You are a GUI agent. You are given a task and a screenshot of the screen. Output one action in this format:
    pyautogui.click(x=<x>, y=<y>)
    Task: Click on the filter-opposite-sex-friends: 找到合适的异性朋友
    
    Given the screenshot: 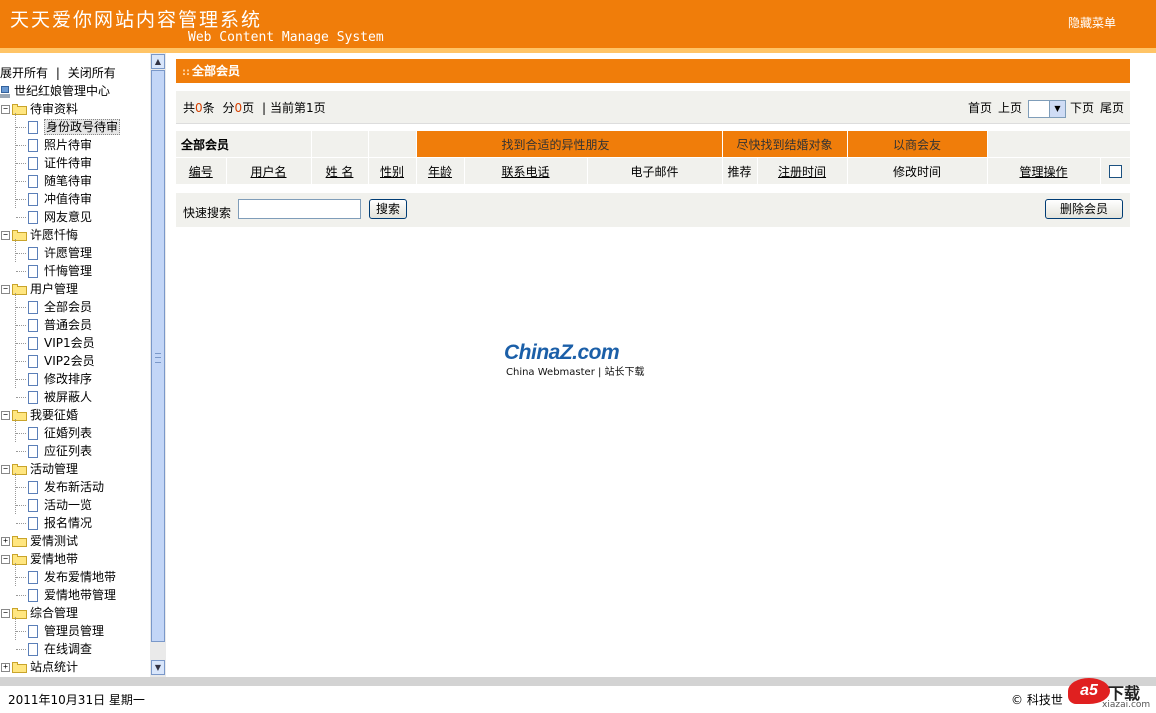 What is the action you would take?
    pyautogui.click(x=569, y=144)
    